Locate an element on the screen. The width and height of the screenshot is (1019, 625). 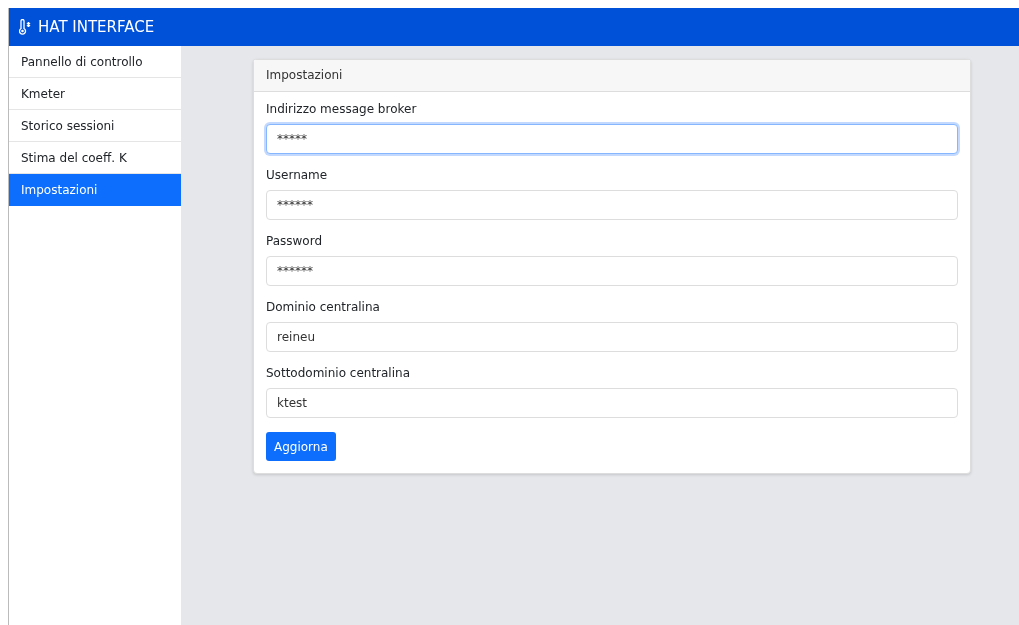
thermometer-icon is located at coordinates (25, 27).